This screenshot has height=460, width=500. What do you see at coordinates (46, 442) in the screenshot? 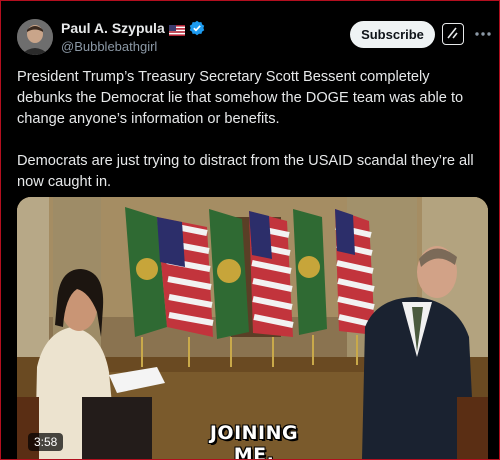
I see `video-duration: 3:58` at bounding box center [46, 442].